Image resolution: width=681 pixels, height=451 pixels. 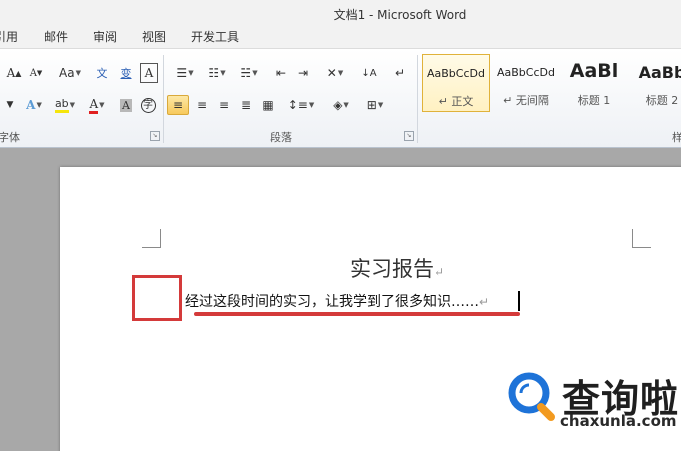 I want to click on tab-review: 审阅, so click(x=105, y=36).